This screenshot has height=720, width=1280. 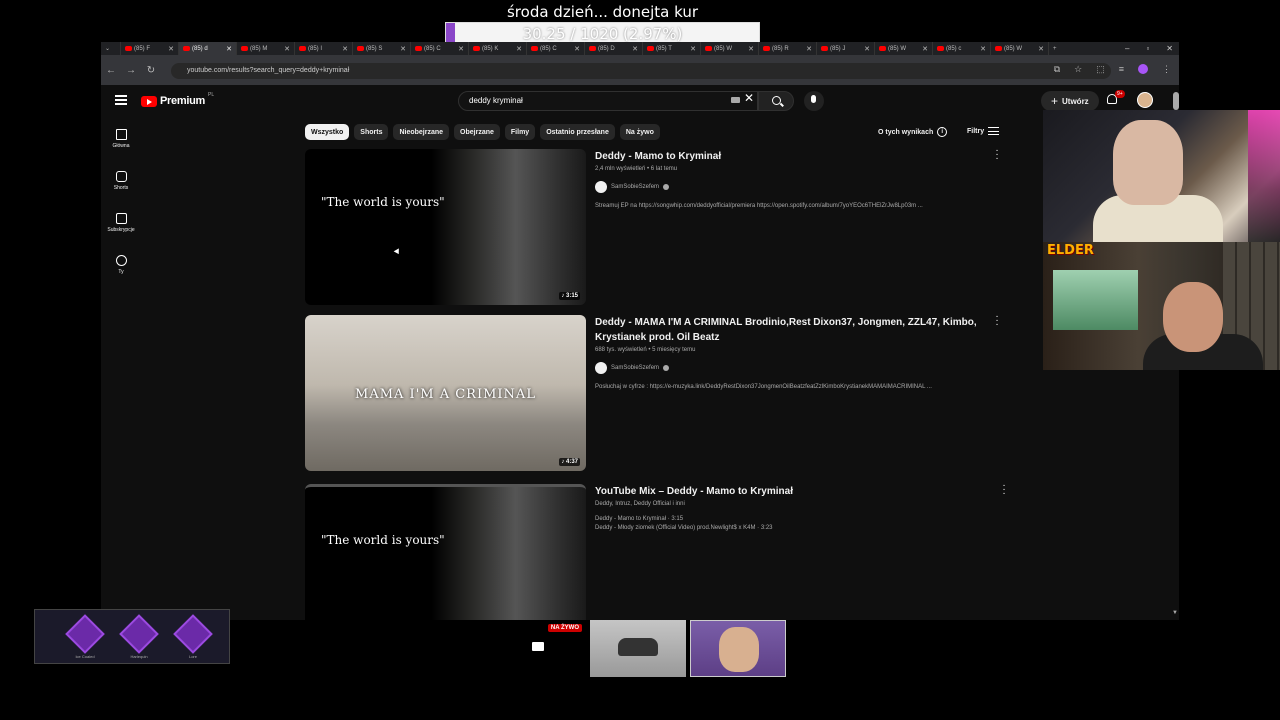 What do you see at coordinates (445, 393) in the screenshot?
I see `video-thumbnail: MAMA I'M A CRIMINAL ♪ 4:37` at bounding box center [445, 393].